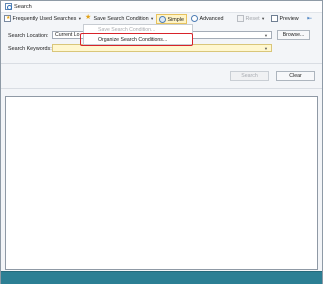 Image resolution: width=323 pixels, height=284 pixels. What do you see at coordinates (30, 49) in the screenshot?
I see `search-keywords-label: Search Keywords:` at bounding box center [30, 49].